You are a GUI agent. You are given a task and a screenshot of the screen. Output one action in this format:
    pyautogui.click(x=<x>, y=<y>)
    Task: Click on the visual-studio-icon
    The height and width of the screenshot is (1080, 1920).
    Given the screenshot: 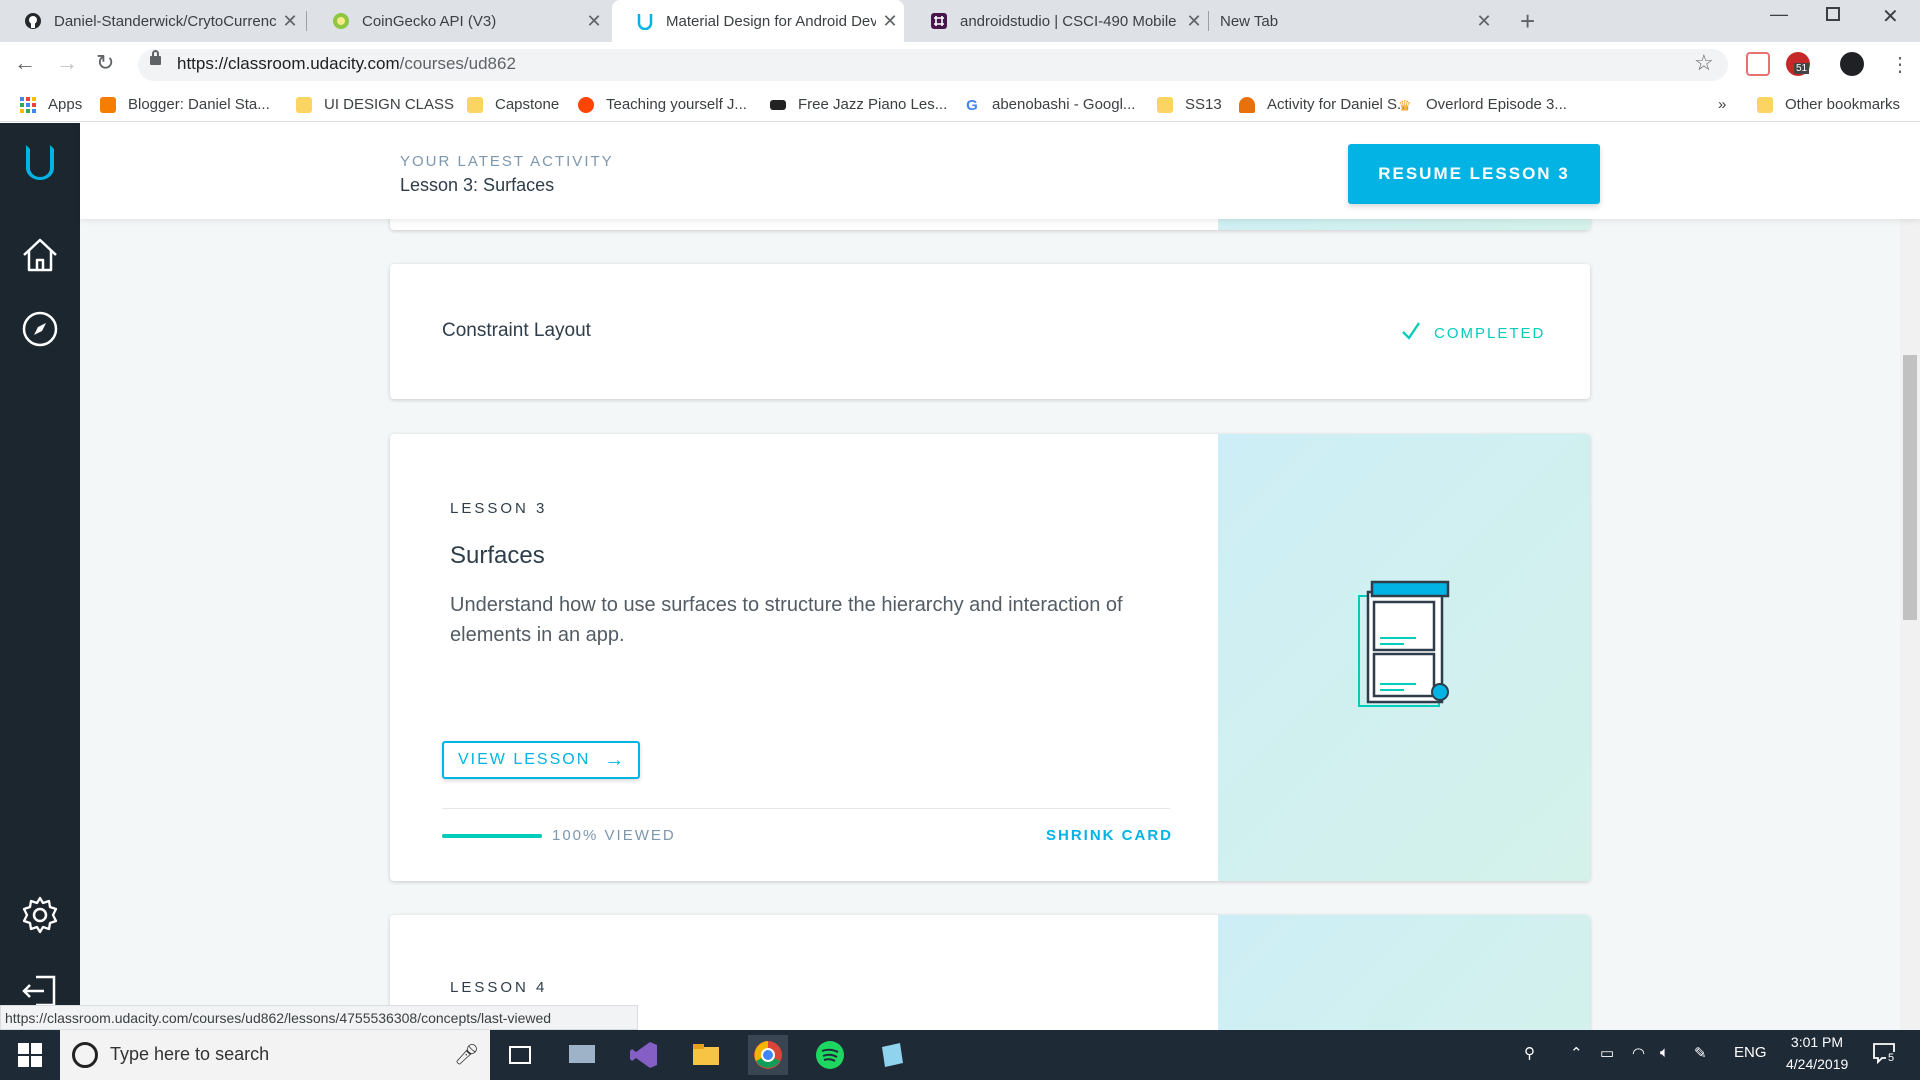 What is the action you would take?
    pyautogui.click(x=644, y=1055)
    